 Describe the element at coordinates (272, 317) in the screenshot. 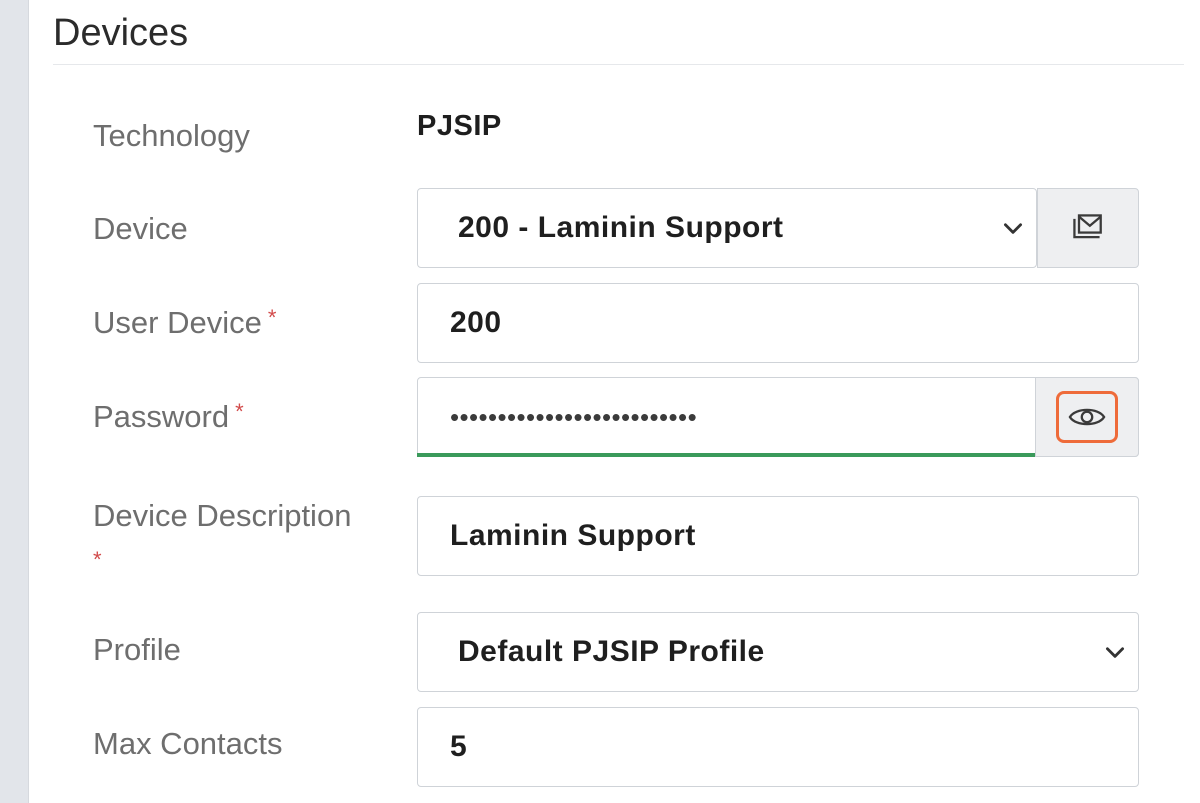

I see `user-device-required-mark: *` at that location.